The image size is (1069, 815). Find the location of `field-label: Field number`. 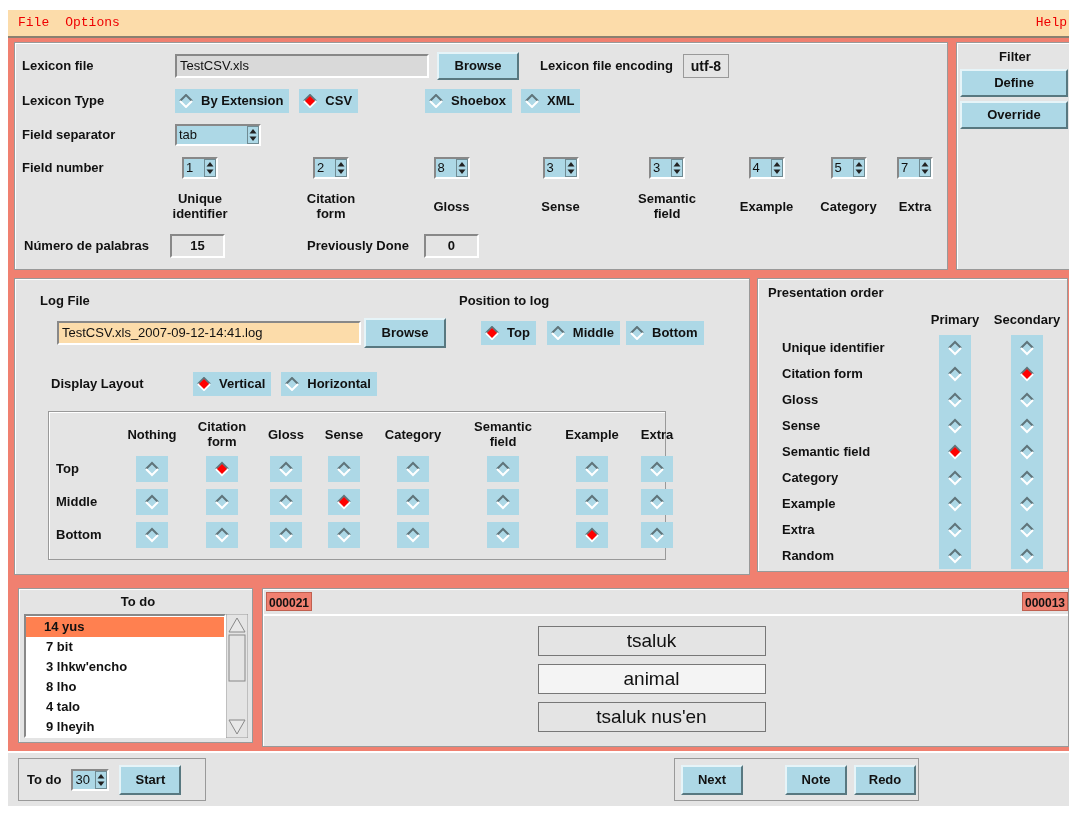

field-label: Field number is located at coordinates (63, 168).